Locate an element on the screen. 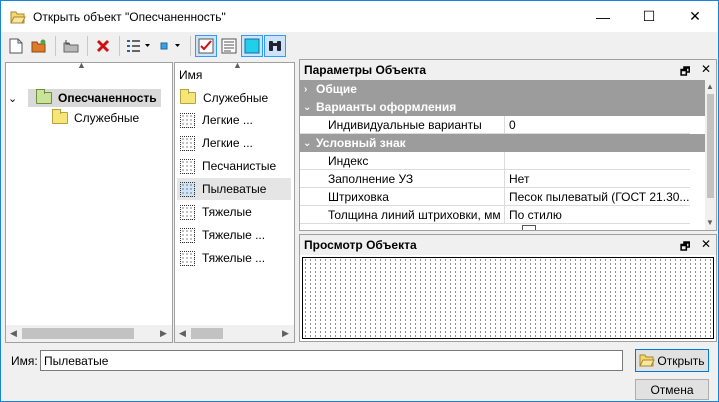 Image resolution: width=719 pixels, height=402 pixels. property-key: Заполнение УЗ is located at coordinates (402, 179).